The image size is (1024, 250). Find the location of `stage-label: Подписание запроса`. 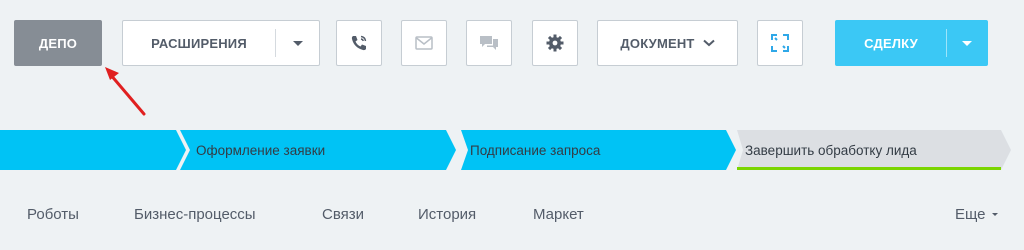

stage-label: Подписание запроса is located at coordinates (535, 150).